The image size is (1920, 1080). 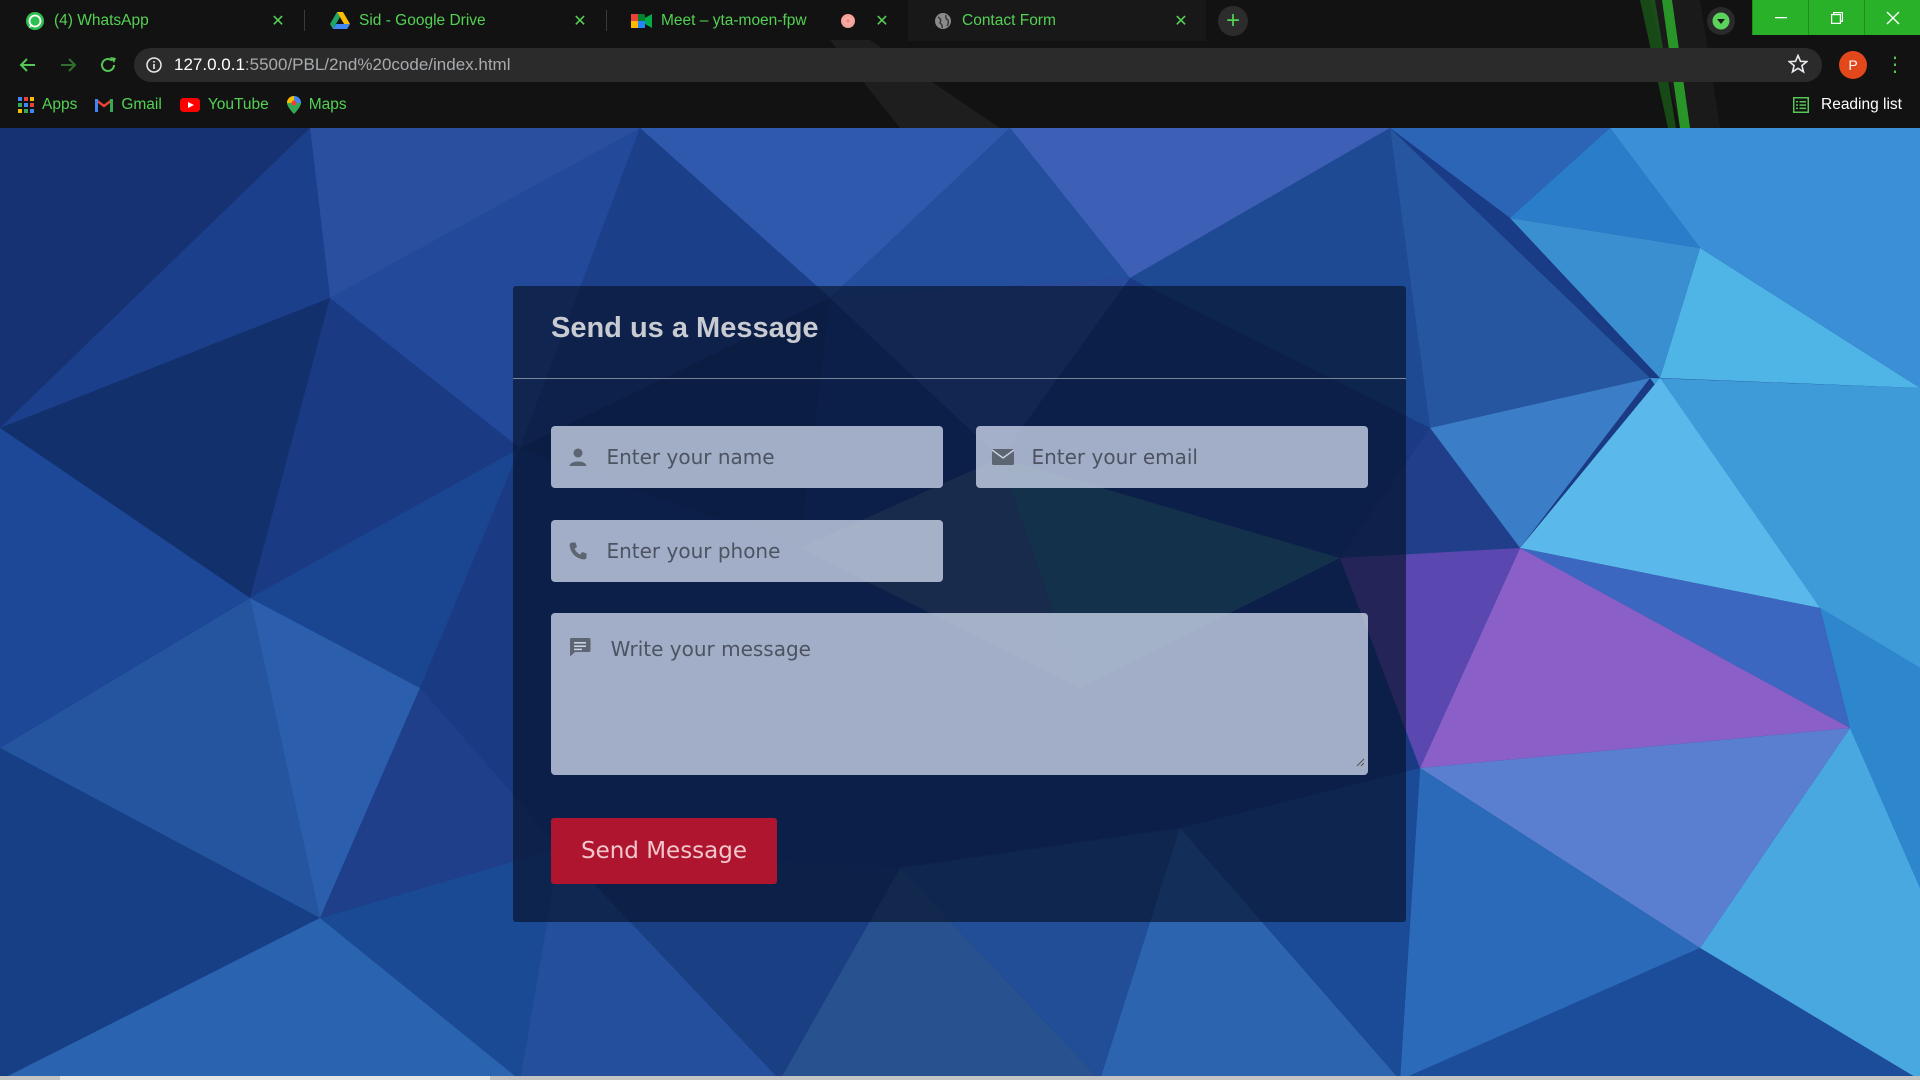 I want to click on minimize-button, so click(x=1780, y=17).